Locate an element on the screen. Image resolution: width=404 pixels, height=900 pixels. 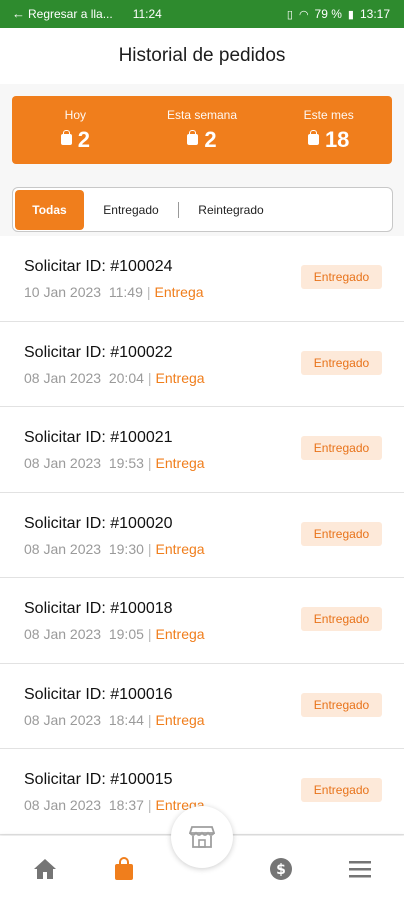
stat-label: Esta semana is located at coordinates (202, 114).